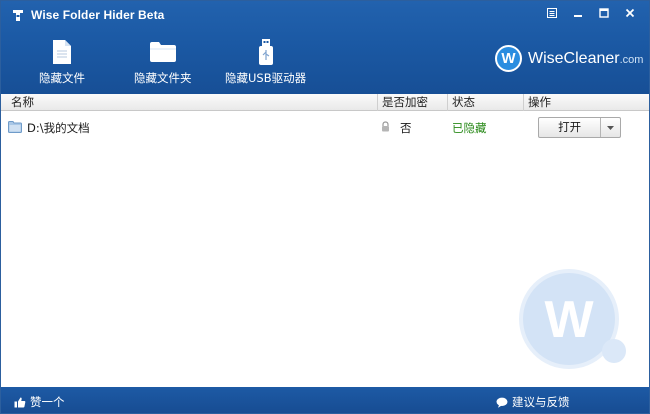 The image size is (650, 414). I want to click on usb-drive-icon, so click(265, 52).